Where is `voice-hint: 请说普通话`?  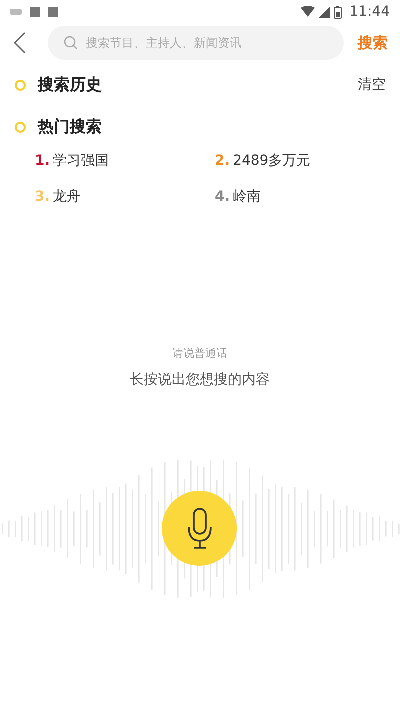 voice-hint: 请说普通话 is located at coordinates (200, 353).